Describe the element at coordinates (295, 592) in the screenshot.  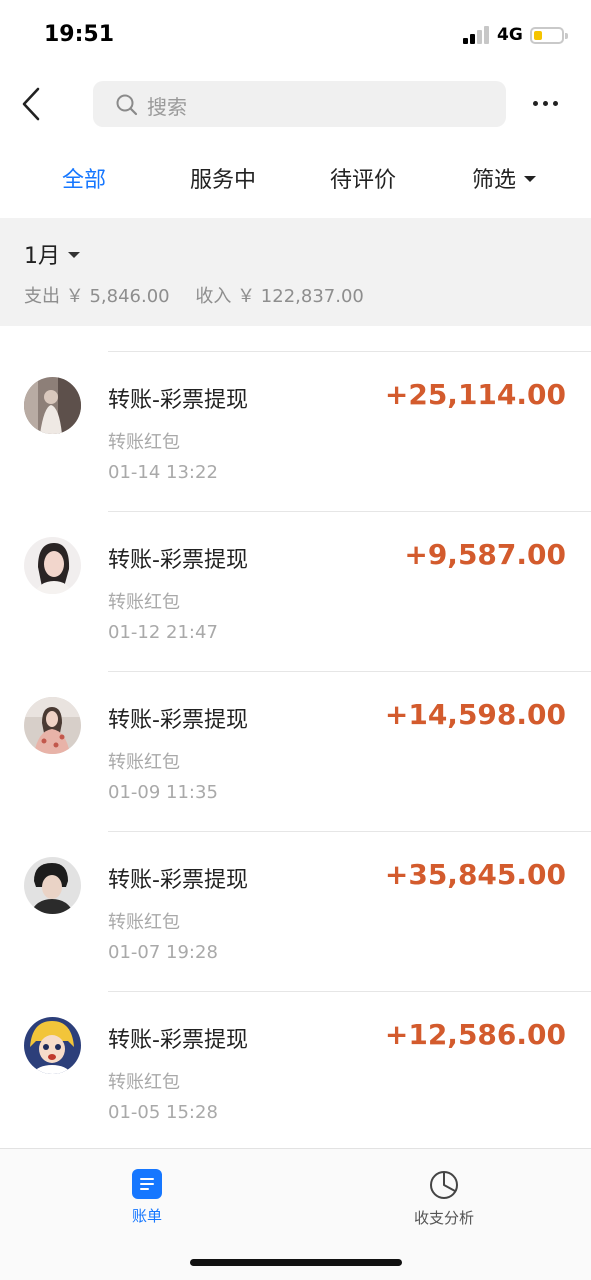
I see `transaction-row: 转账-彩票提现 转账红包 01-12 21:47 +9,587.00` at that location.